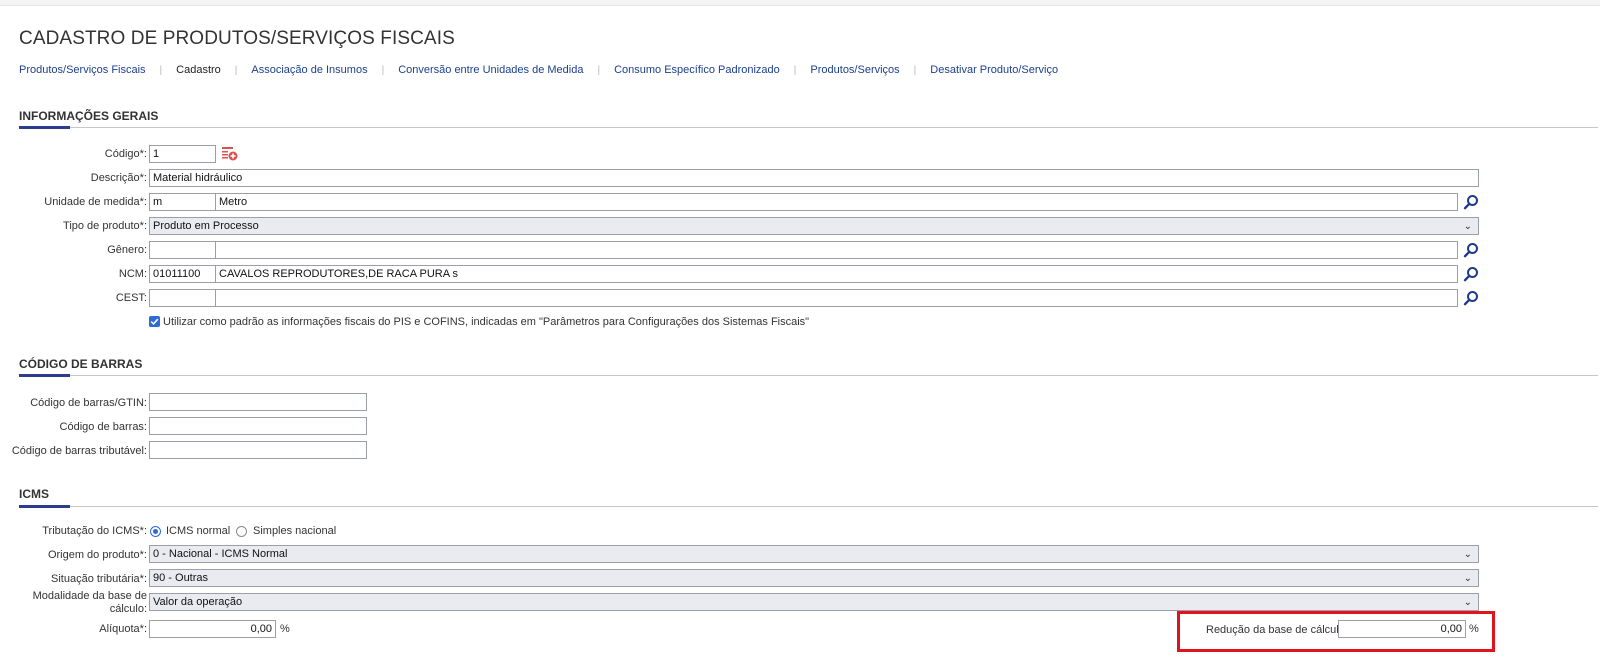  Describe the element at coordinates (241, 531) in the screenshot. I see `simples-nacional-radio` at that location.